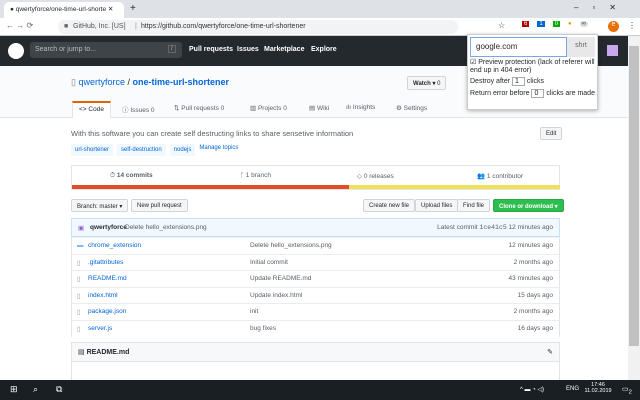 Image resolution: width=640 pixels, height=400 pixels. What do you see at coordinates (263, 328) in the screenshot?
I see `commit-message-link: bug fixes` at bounding box center [263, 328].